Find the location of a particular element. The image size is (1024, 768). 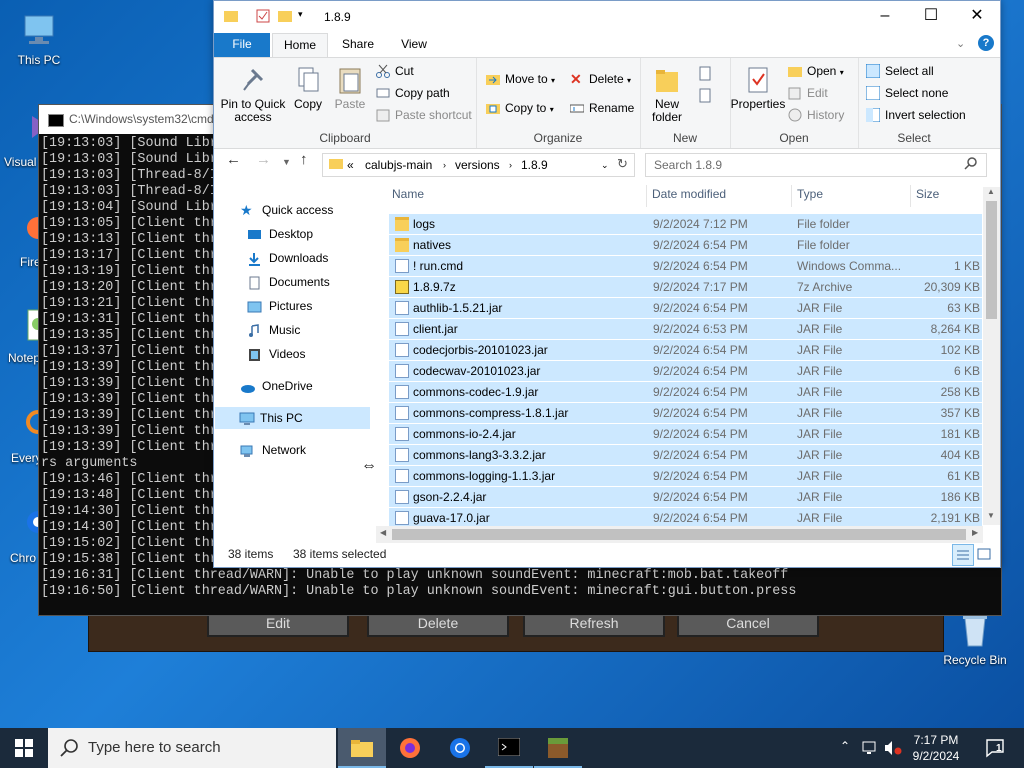

file-list-horizontal-scrollbar: ◀ ▶ is located at coordinates (679, 534).